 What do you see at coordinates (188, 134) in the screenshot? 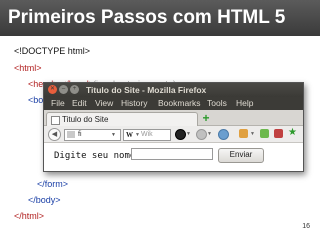
I see `adblock-dropdown-icon: ▼` at bounding box center [188, 134].